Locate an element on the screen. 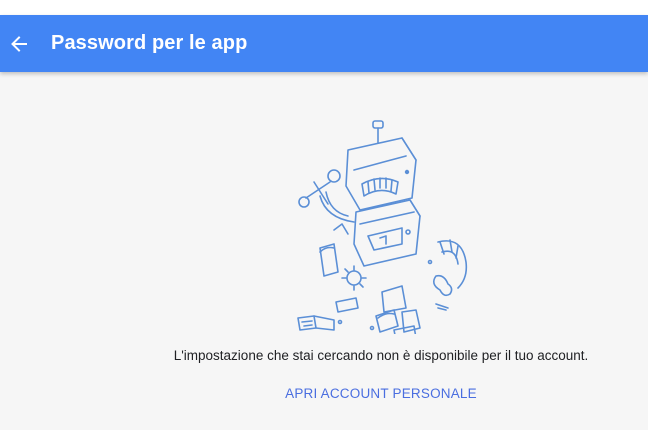 This screenshot has height=430, width=648. page-title: Password per le app is located at coordinates (149, 43).